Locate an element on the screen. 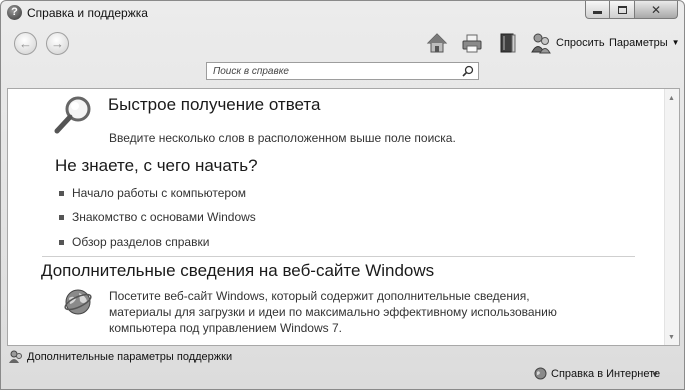 This screenshot has width=685, height=390. support-icon is located at coordinates (15, 356).